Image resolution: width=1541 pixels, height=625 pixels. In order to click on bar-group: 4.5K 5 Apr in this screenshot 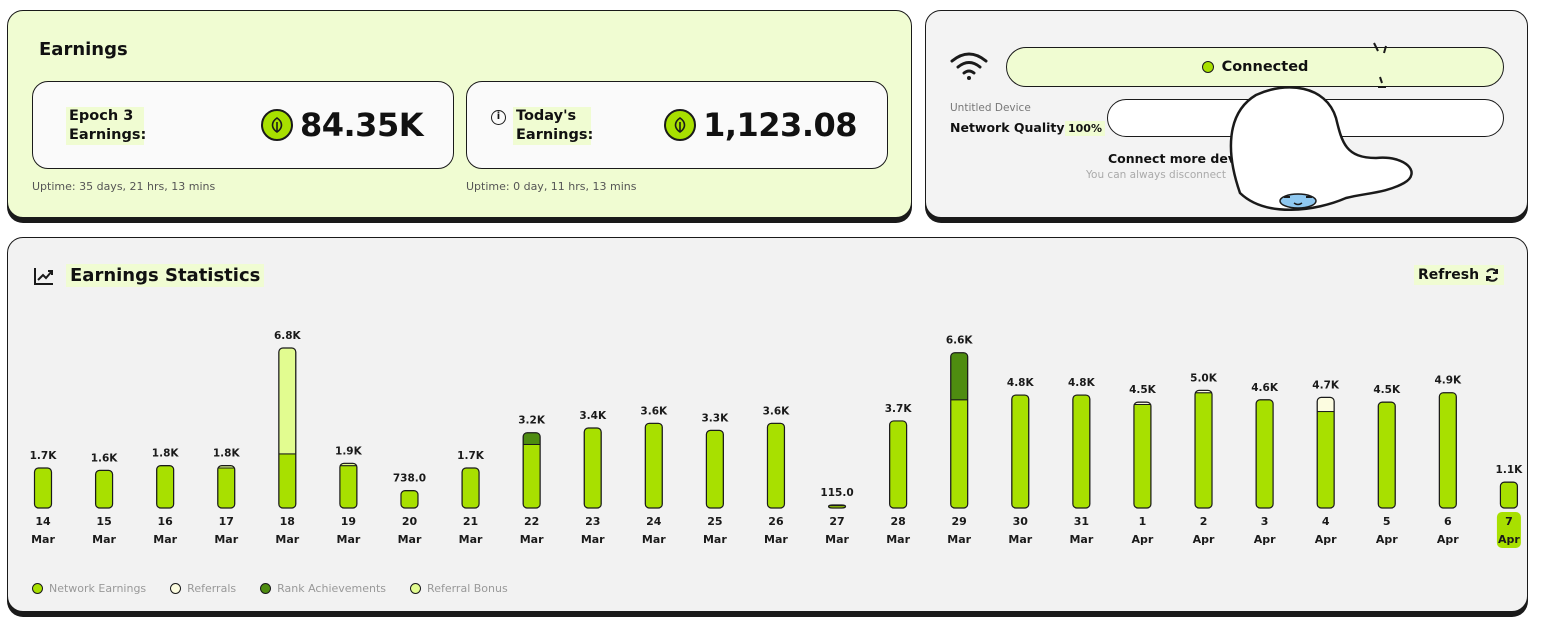, I will do `click(1387, 465)`.